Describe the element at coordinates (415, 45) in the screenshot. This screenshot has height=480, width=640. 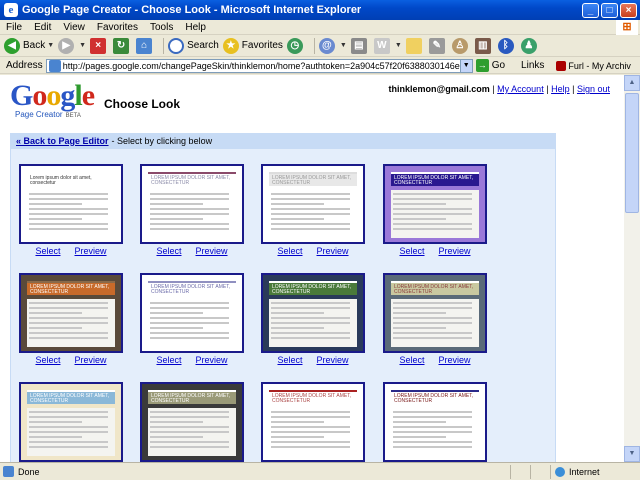
I see `folder-button` at that location.